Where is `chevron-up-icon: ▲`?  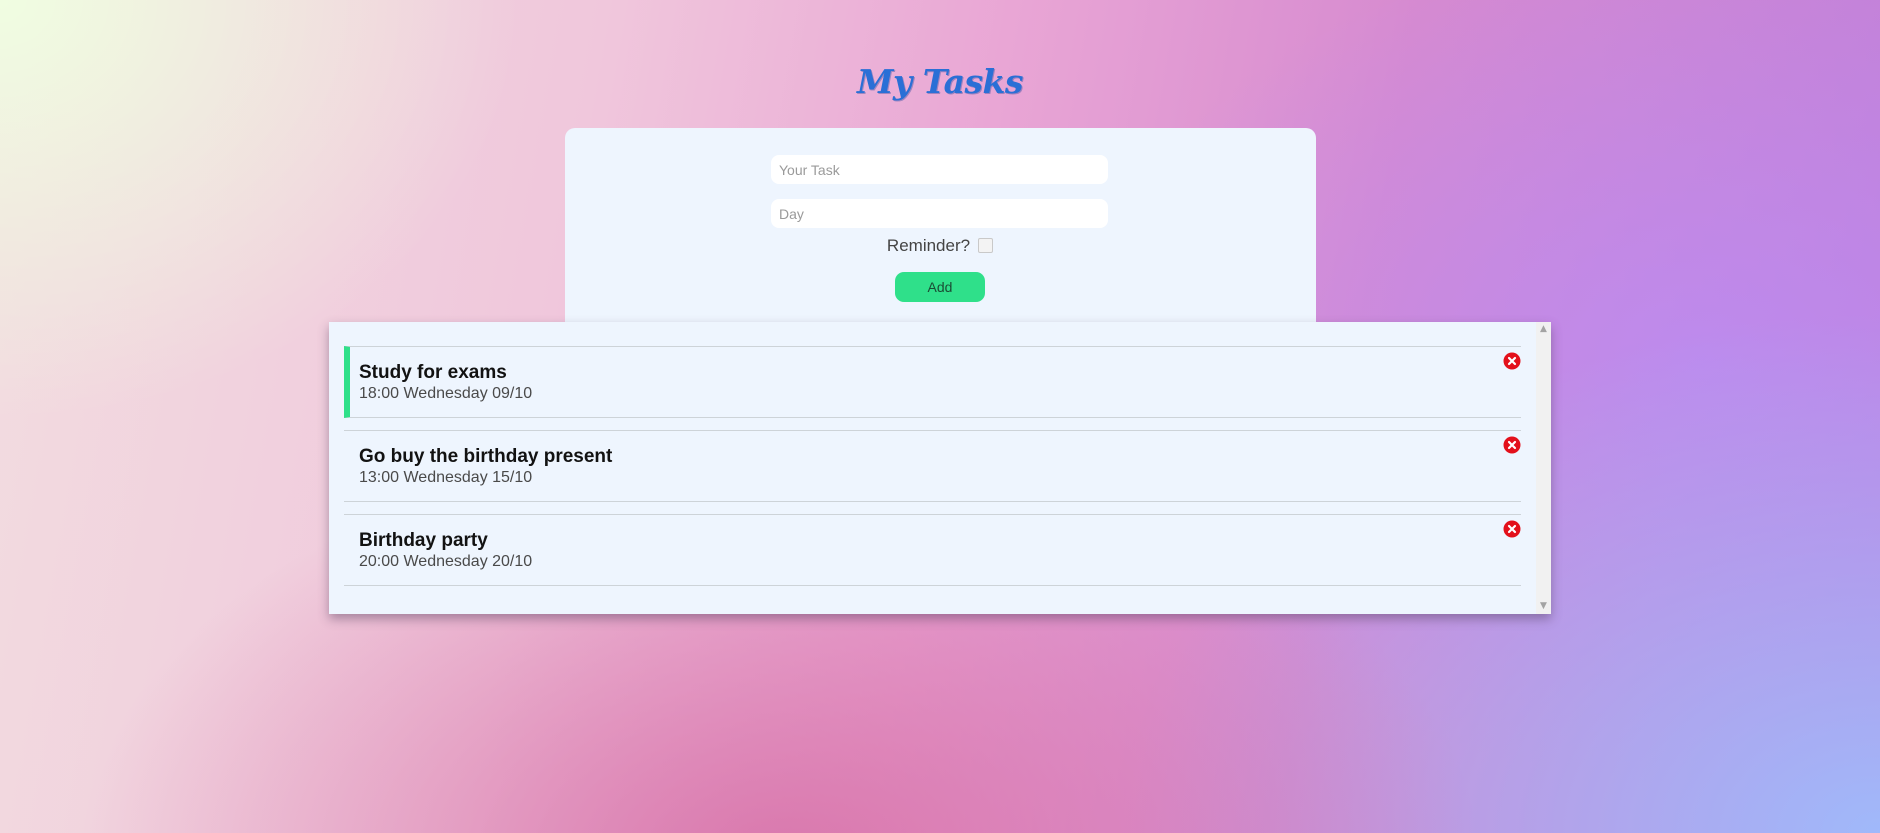 chevron-up-icon: ▲ is located at coordinates (1543, 329).